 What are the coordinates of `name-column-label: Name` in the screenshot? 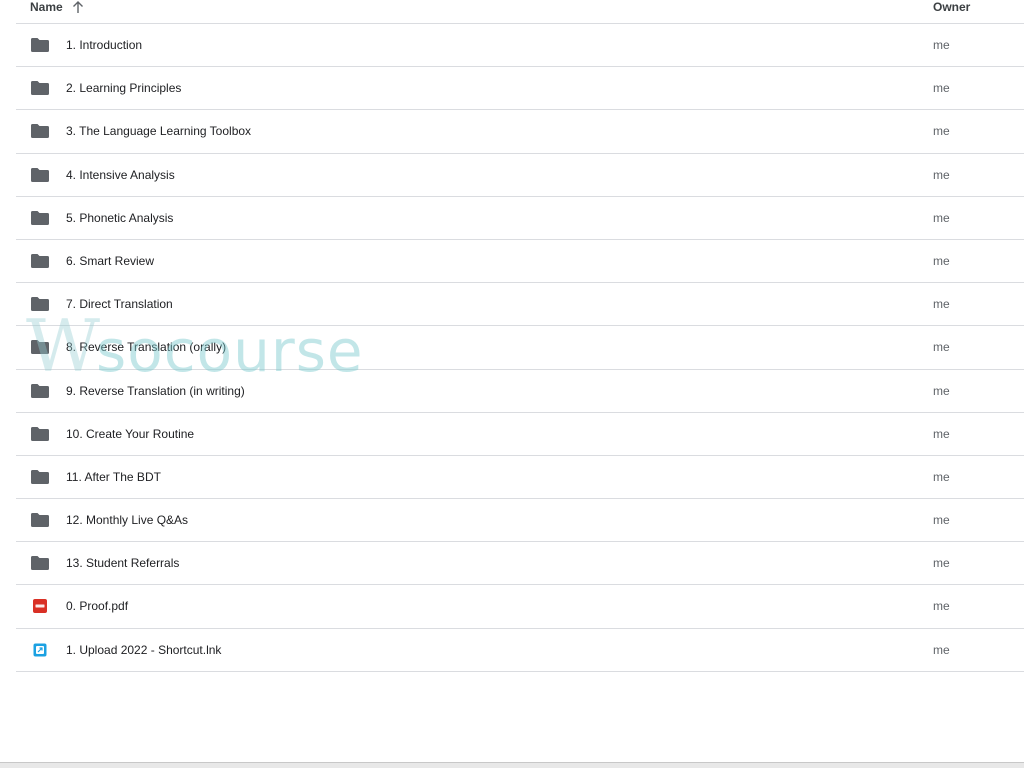 It's located at (46, 7).